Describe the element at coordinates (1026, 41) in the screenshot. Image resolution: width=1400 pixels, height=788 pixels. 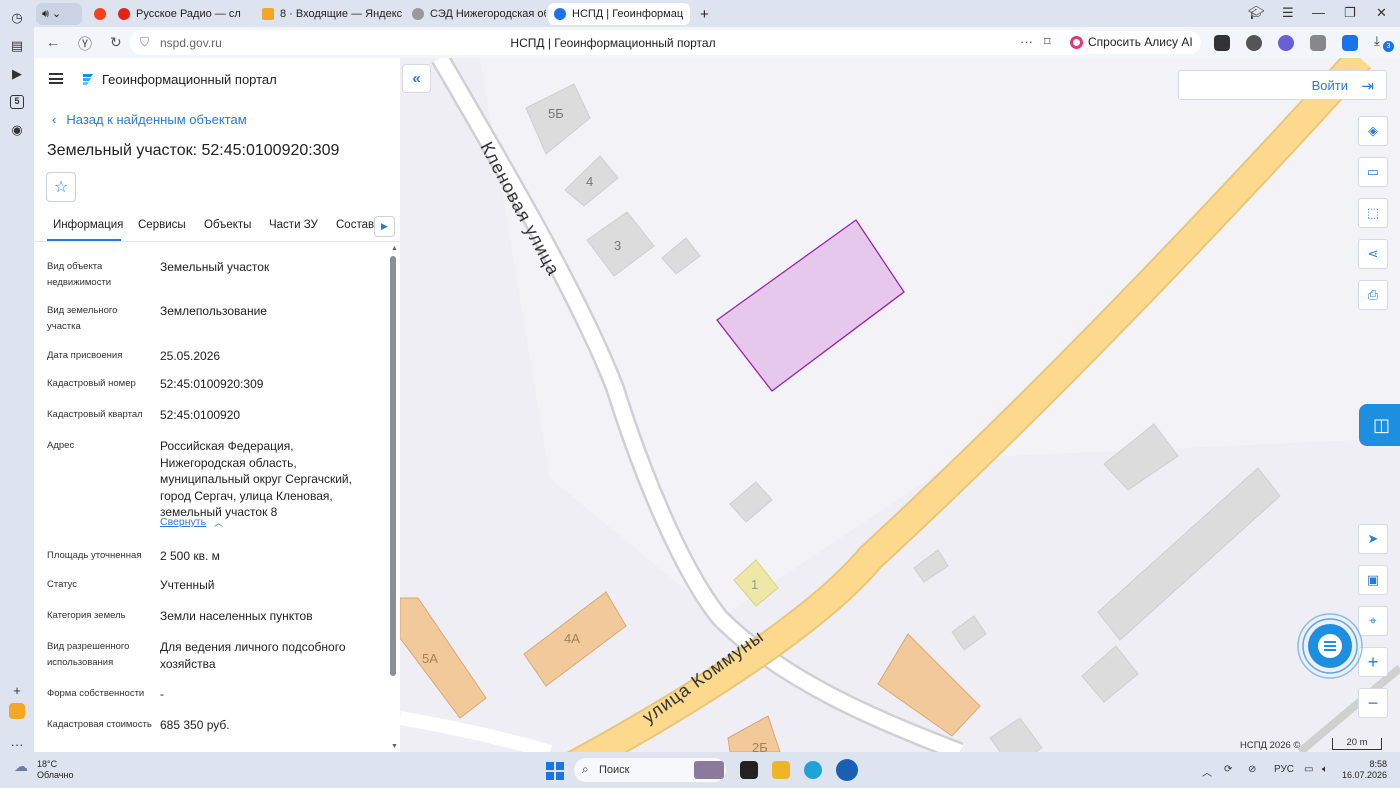
I see `more-dots-icon: ···` at that location.